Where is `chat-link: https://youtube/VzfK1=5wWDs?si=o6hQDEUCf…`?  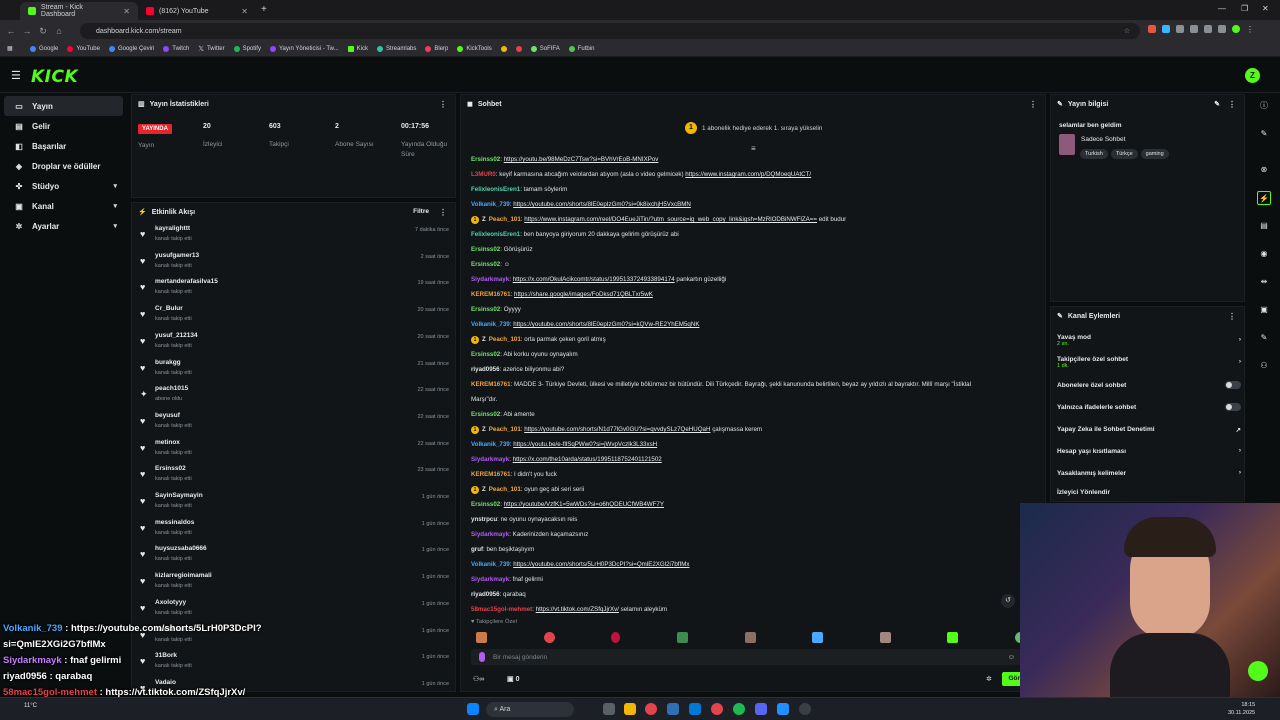 chat-link: https://youtube/VzfK1=5wWDs?si=o6hQDEUCf… is located at coordinates (584, 504).